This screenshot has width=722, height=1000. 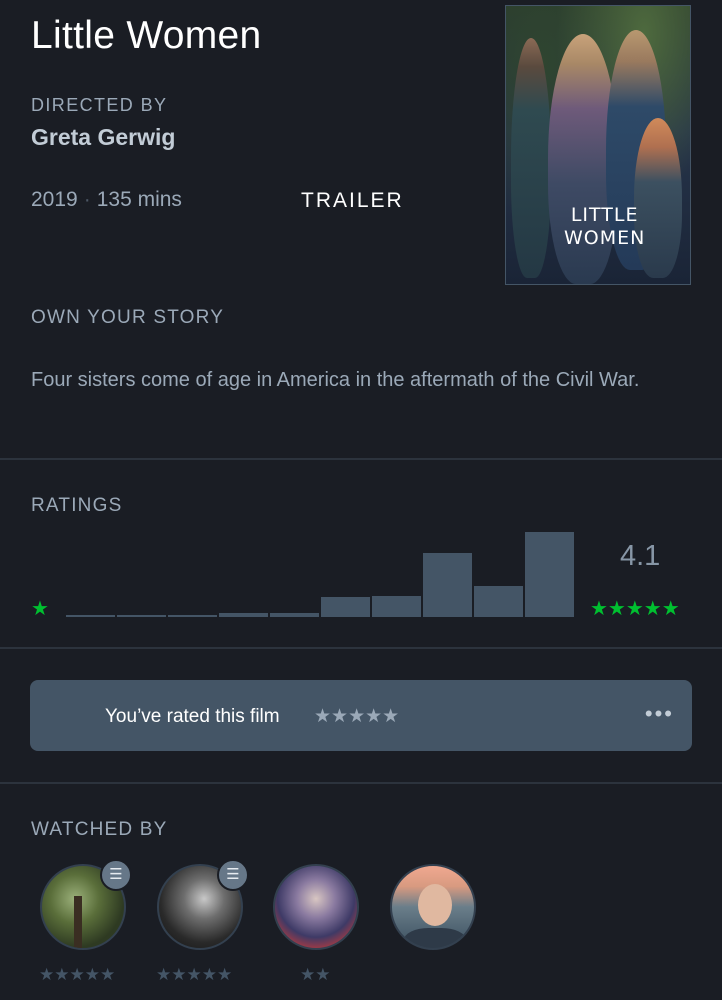 What do you see at coordinates (635, 609) in the screenshot?
I see `high-rating-stars-icon: ★★★★★` at bounding box center [635, 609].